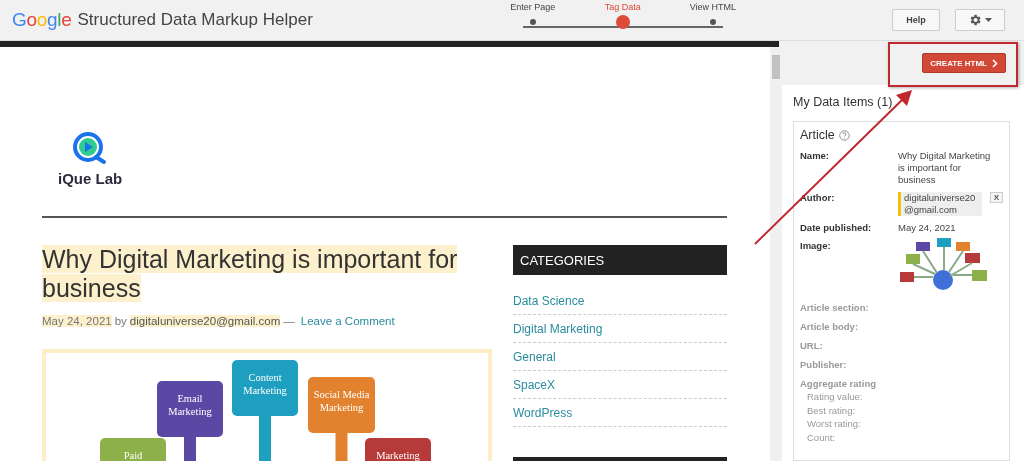 The height and width of the screenshot is (461, 1024). Describe the element at coordinates (964, 63) in the screenshot. I see `create-html-button: CREATE HTML` at that location.